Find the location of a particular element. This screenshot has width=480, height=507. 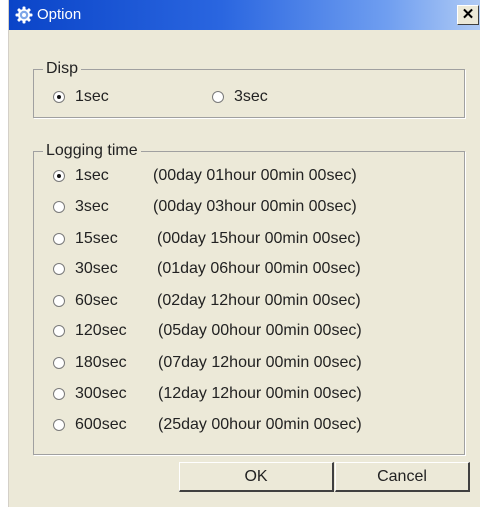

logging-option-120sec: 120sec (05day 00hour 00min 00sec) is located at coordinates (207, 331).